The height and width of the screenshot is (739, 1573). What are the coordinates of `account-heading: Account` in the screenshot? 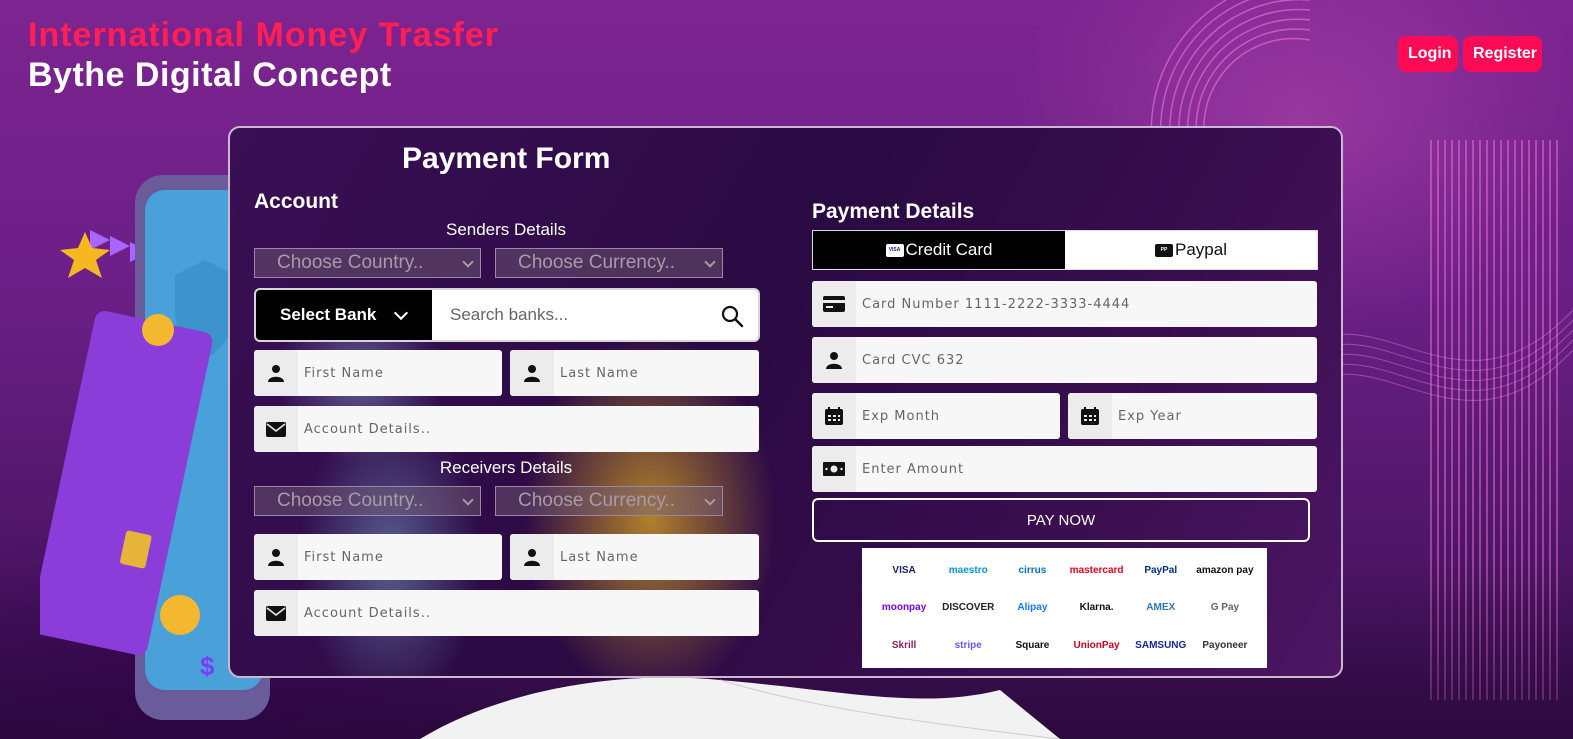 It's located at (296, 201).